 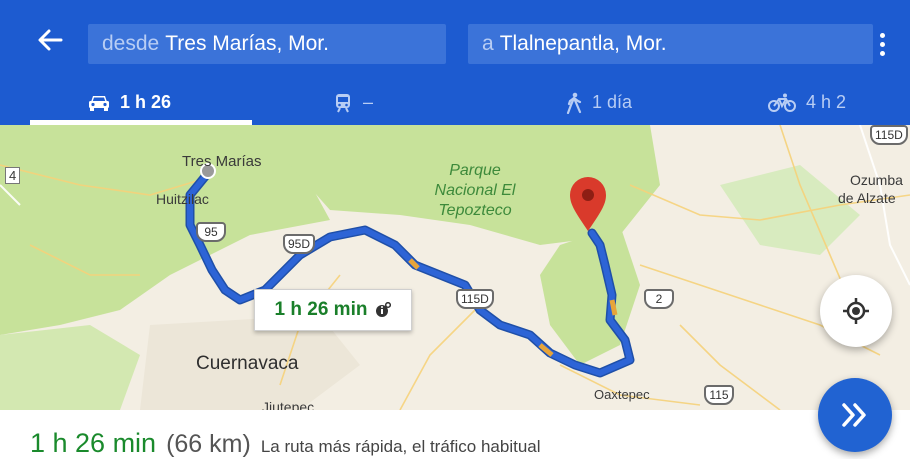 I want to click on destination-field: a Tlalnepantla, Mor., so click(x=670, y=44).